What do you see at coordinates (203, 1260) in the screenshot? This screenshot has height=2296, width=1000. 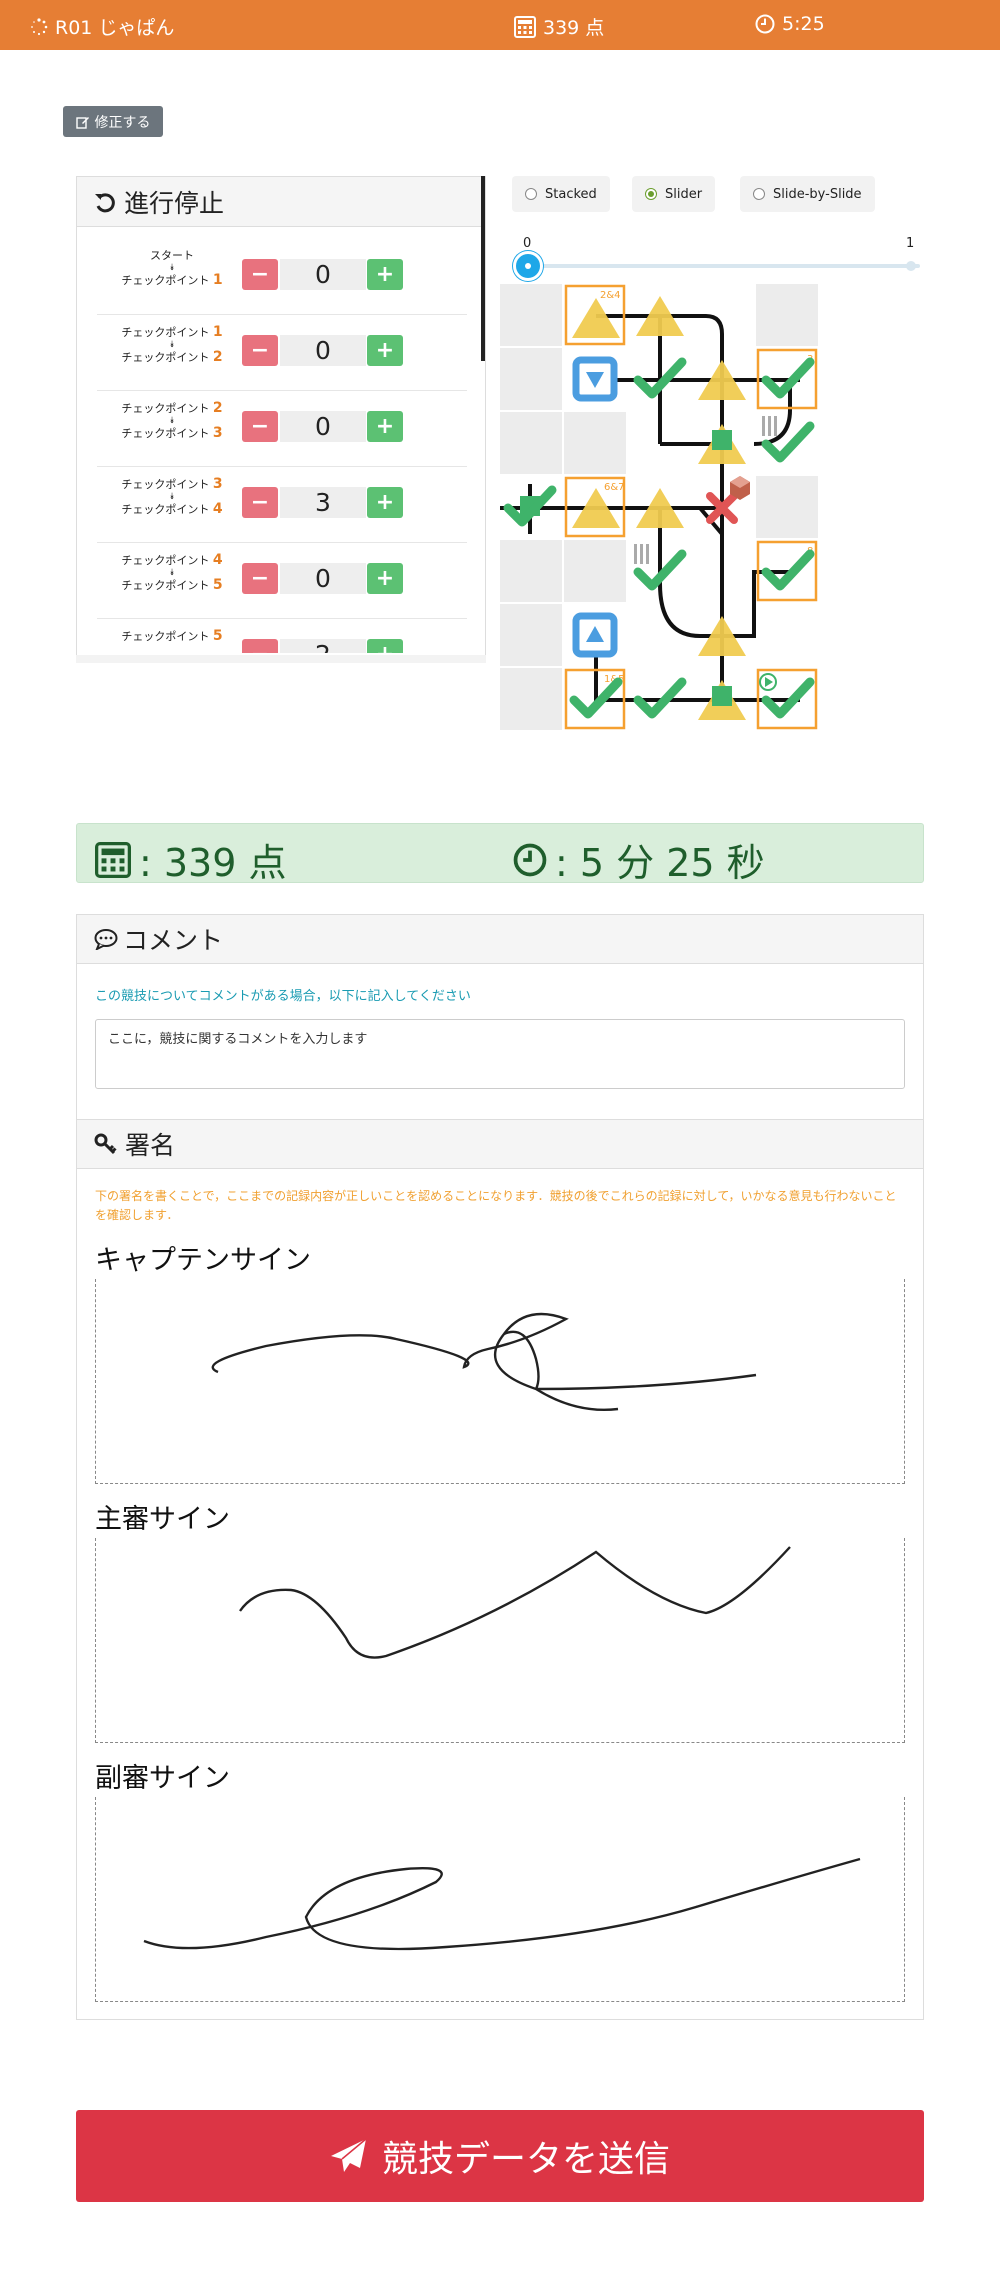 I see `captain-signature-label: キャプテンサイン` at bounding box center [203, 1260].